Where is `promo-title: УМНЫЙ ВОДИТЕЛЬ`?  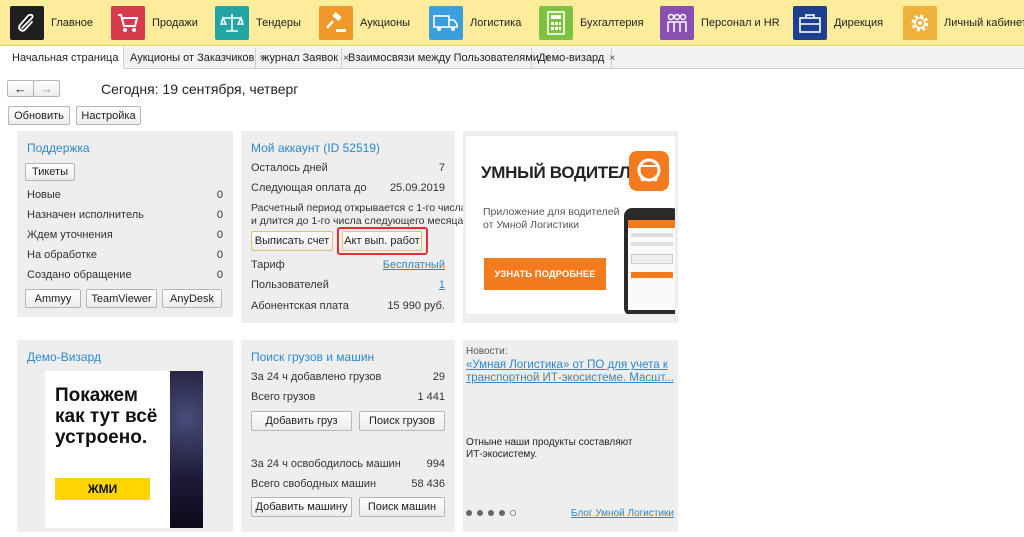
promo-title: УМНЫЙ ВОДИТЕЛЬ is located at coordinates (562, 172).